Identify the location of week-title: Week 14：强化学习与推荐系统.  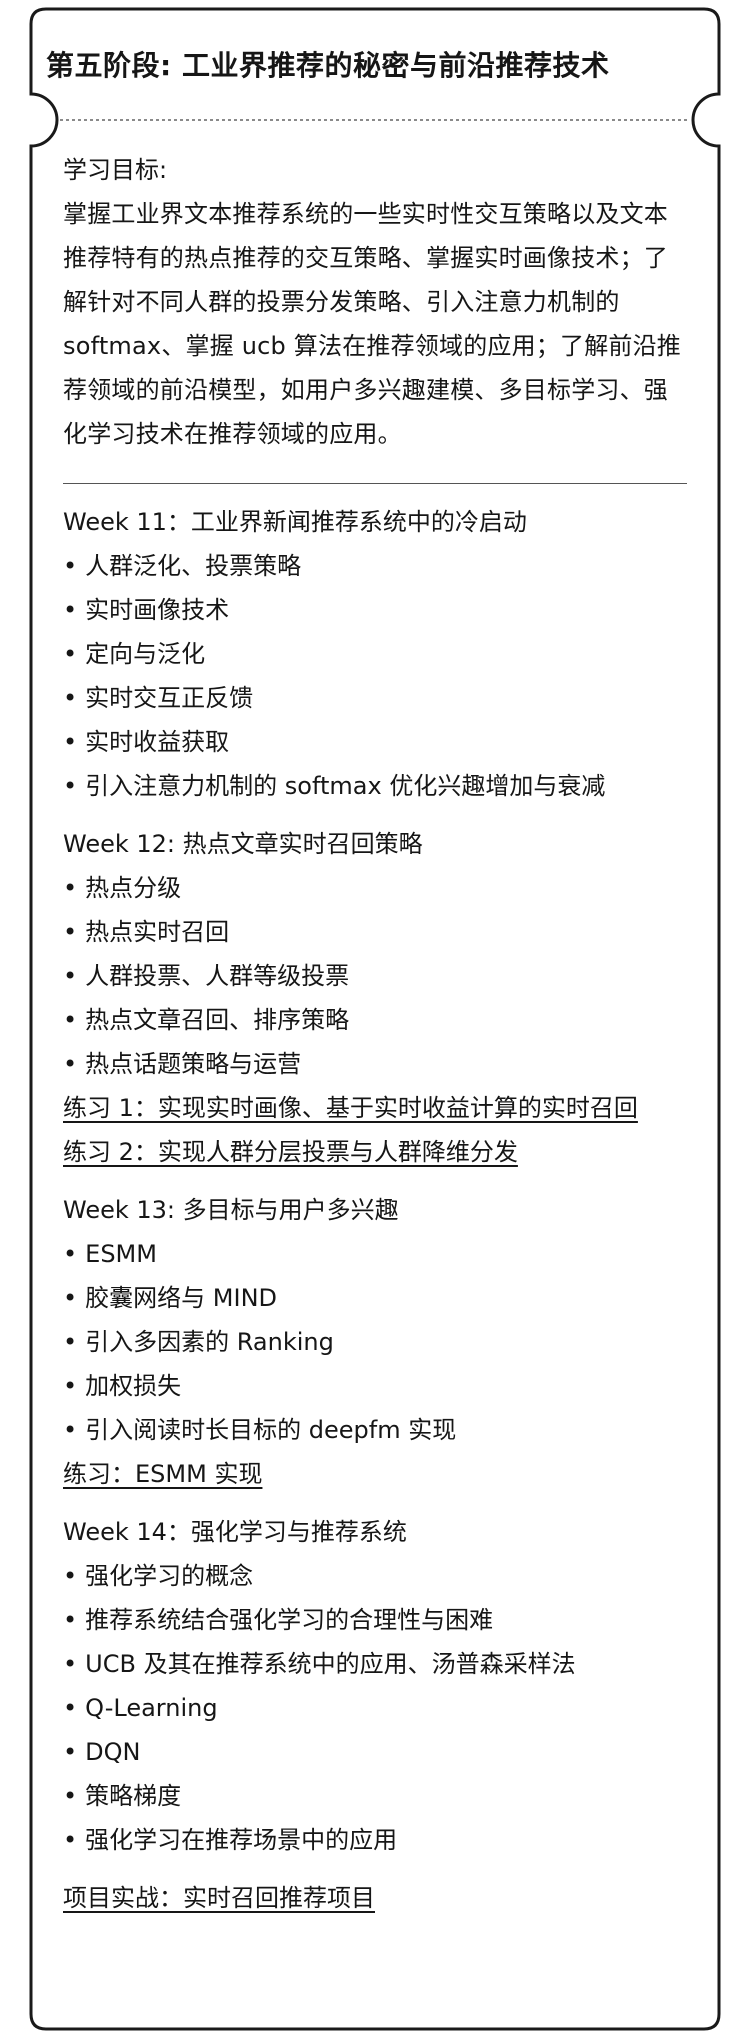
(235, 1532).